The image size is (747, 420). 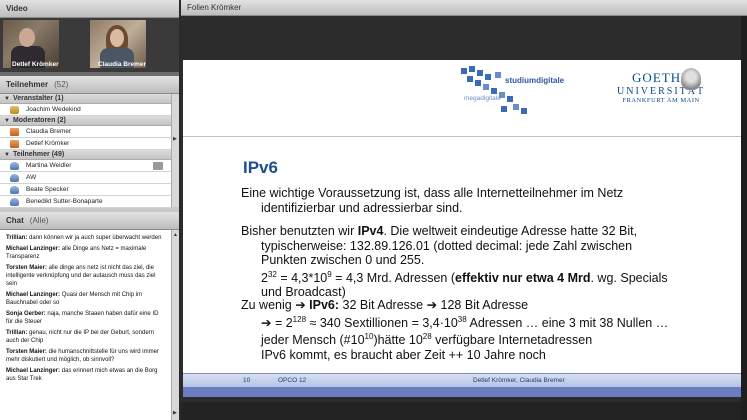 I want to click on slides-panel-title: Folien Krömker, so click(x=464, y=8).